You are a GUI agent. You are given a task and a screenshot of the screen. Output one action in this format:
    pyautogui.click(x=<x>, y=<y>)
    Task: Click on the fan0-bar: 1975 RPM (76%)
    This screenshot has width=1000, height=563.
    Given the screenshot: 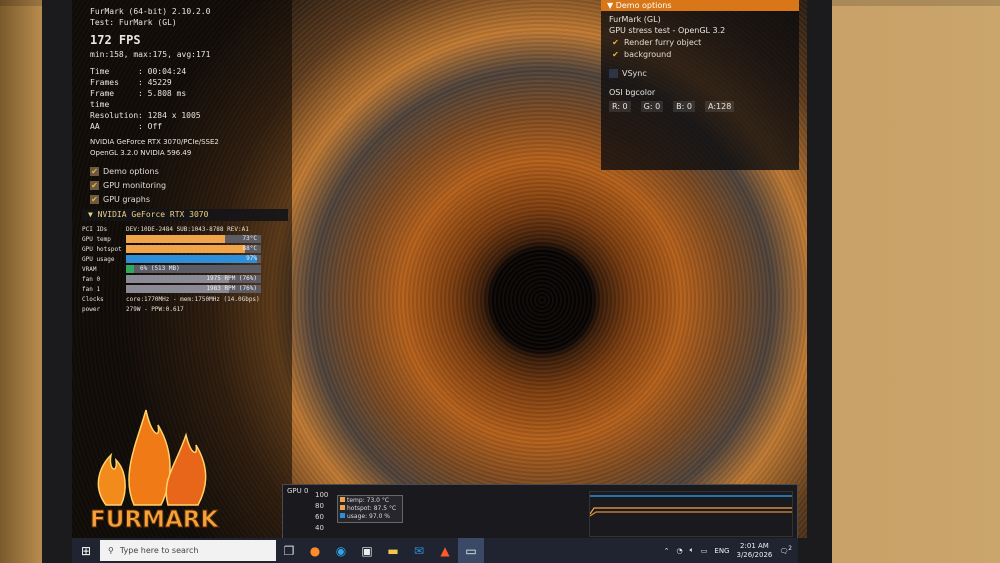 What is the action you would take?
    pyautogui.click(x=193, y=279)
    